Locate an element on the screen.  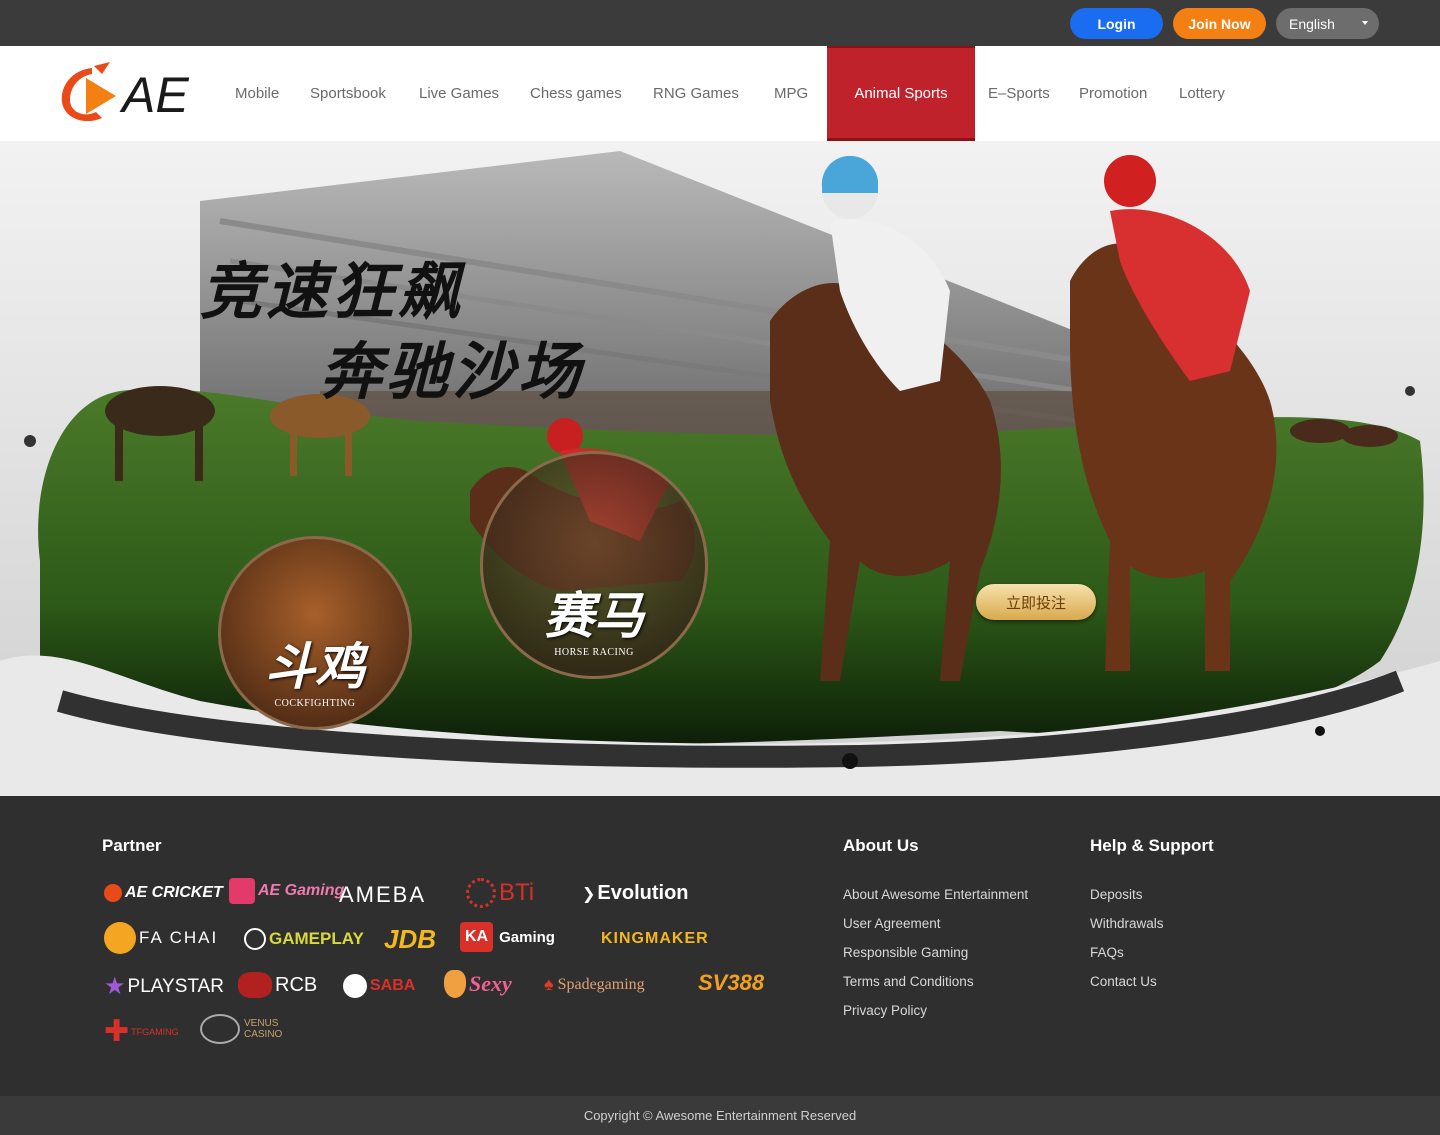
partner-venus-casino: VENUS CASINO is located at coordinates (241, 1029).